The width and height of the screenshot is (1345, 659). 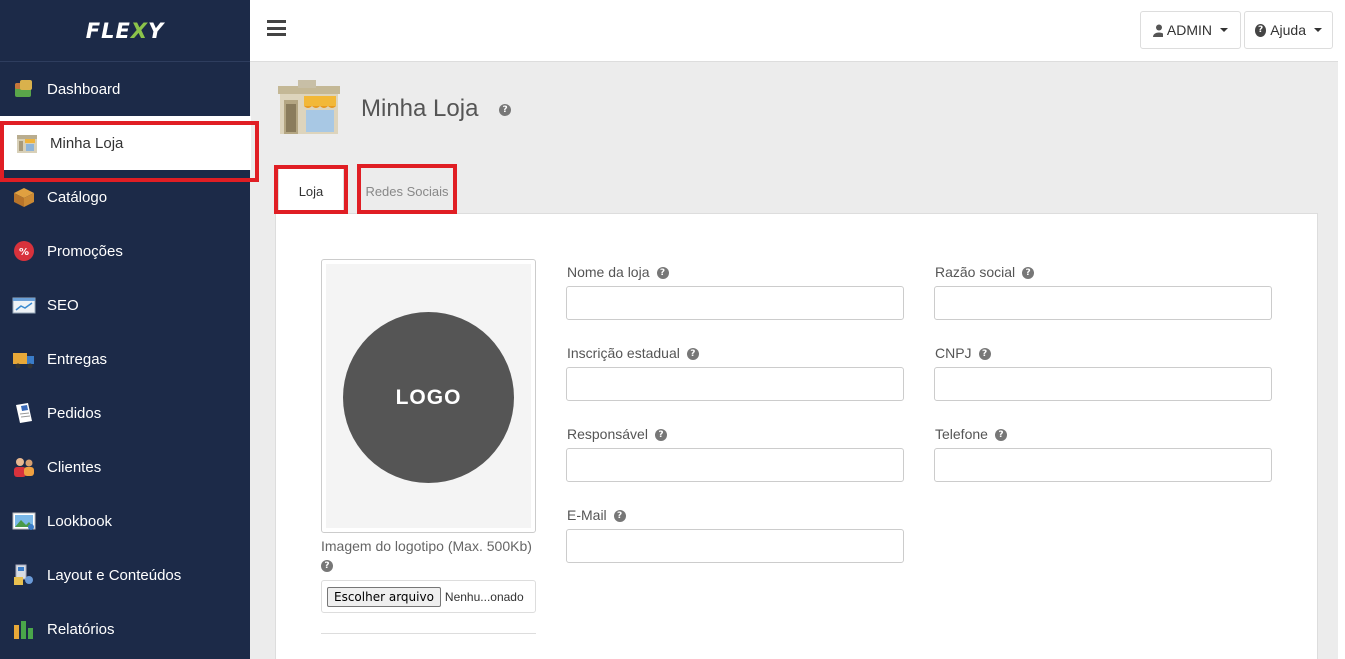 I want to click on sidebar-item-label: Minha Loja, so click(x=87, y=143).